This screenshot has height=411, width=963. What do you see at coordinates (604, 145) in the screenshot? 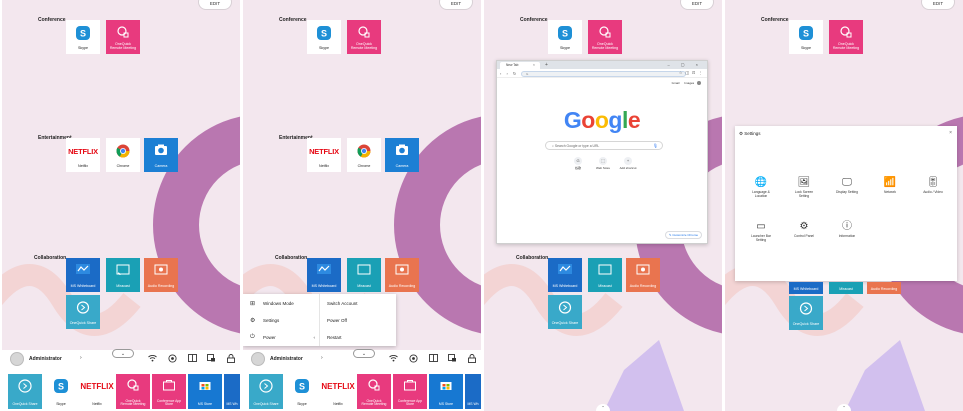
I see `google-search-box: ⌕ Search Google or type a URL 🎙` at bounding box center [604, 145].